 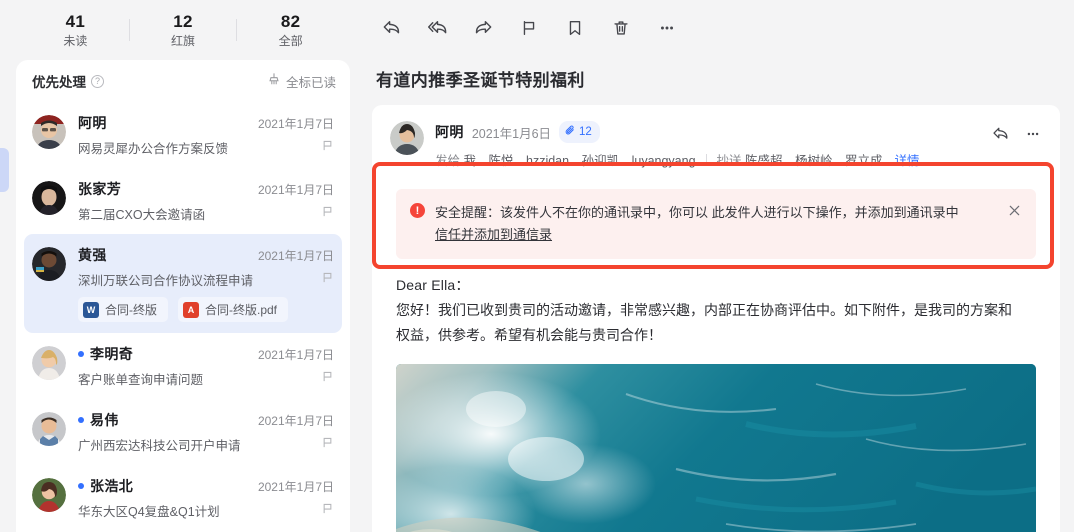 What do you see at coordinates (1000, 133) in the screenshot?
I see `message-reply-button` at bounding box center [1000, 133].